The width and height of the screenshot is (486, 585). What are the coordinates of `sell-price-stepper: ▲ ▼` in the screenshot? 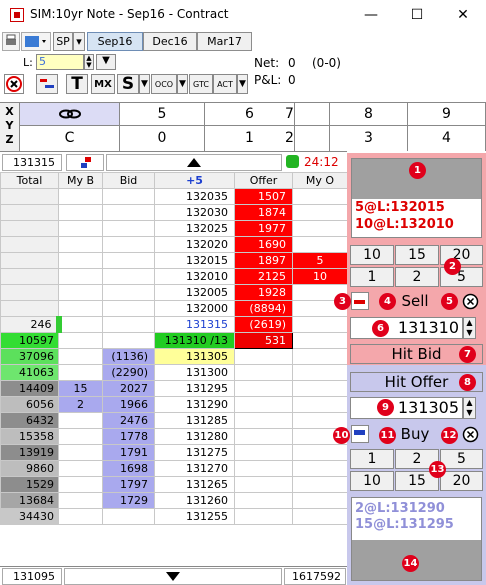 It's located at (469, 328).